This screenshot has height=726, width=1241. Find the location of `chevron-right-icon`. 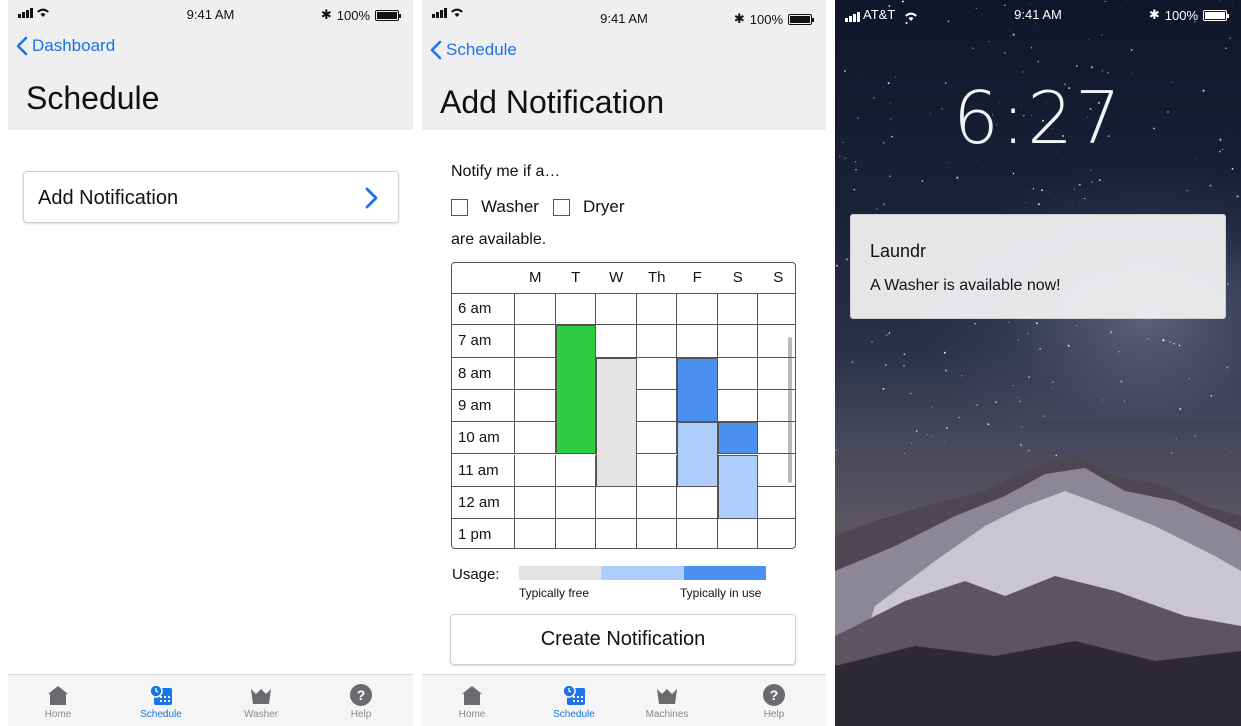

chevron-right-icon is located at coordinates (371, 198).